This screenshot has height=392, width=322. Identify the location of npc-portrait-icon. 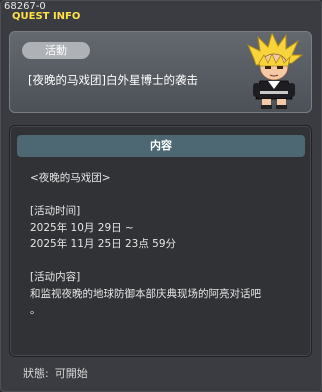
(275, 71).